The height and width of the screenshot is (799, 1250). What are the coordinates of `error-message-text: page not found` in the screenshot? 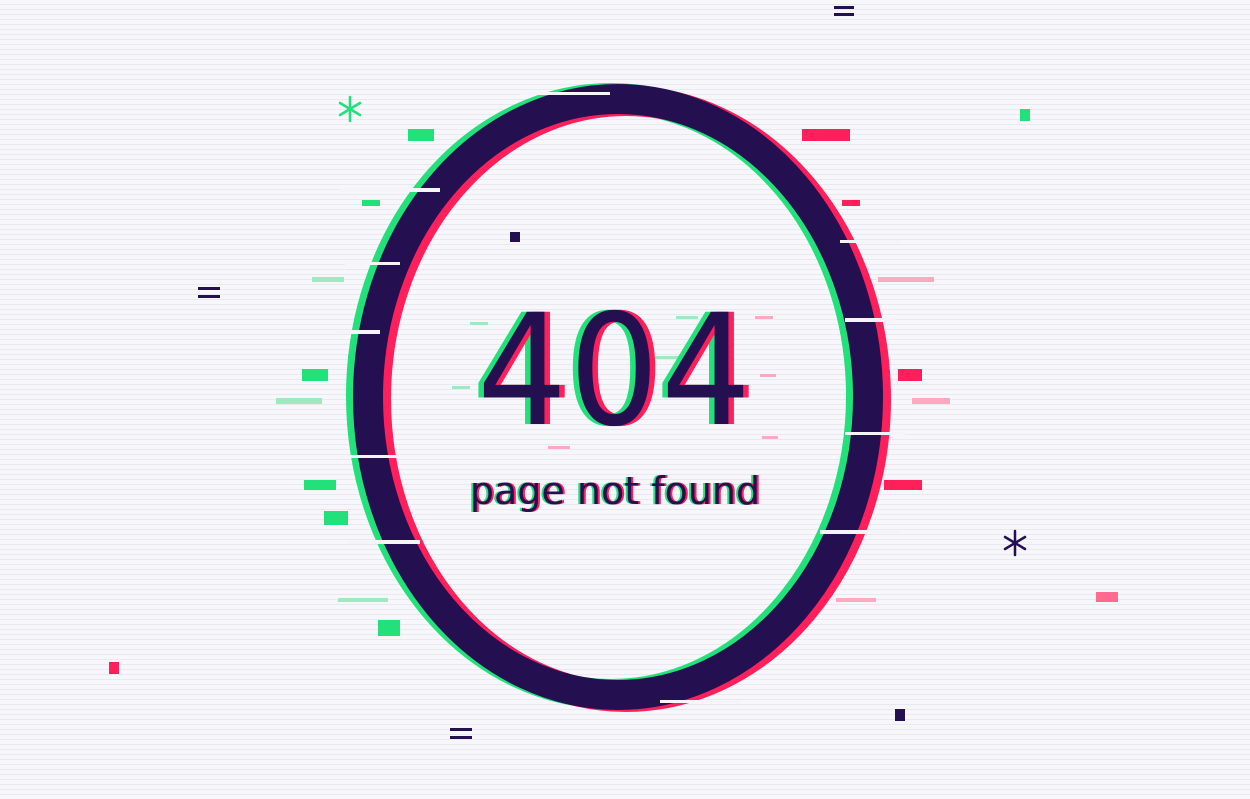 It's located at (615, 491).